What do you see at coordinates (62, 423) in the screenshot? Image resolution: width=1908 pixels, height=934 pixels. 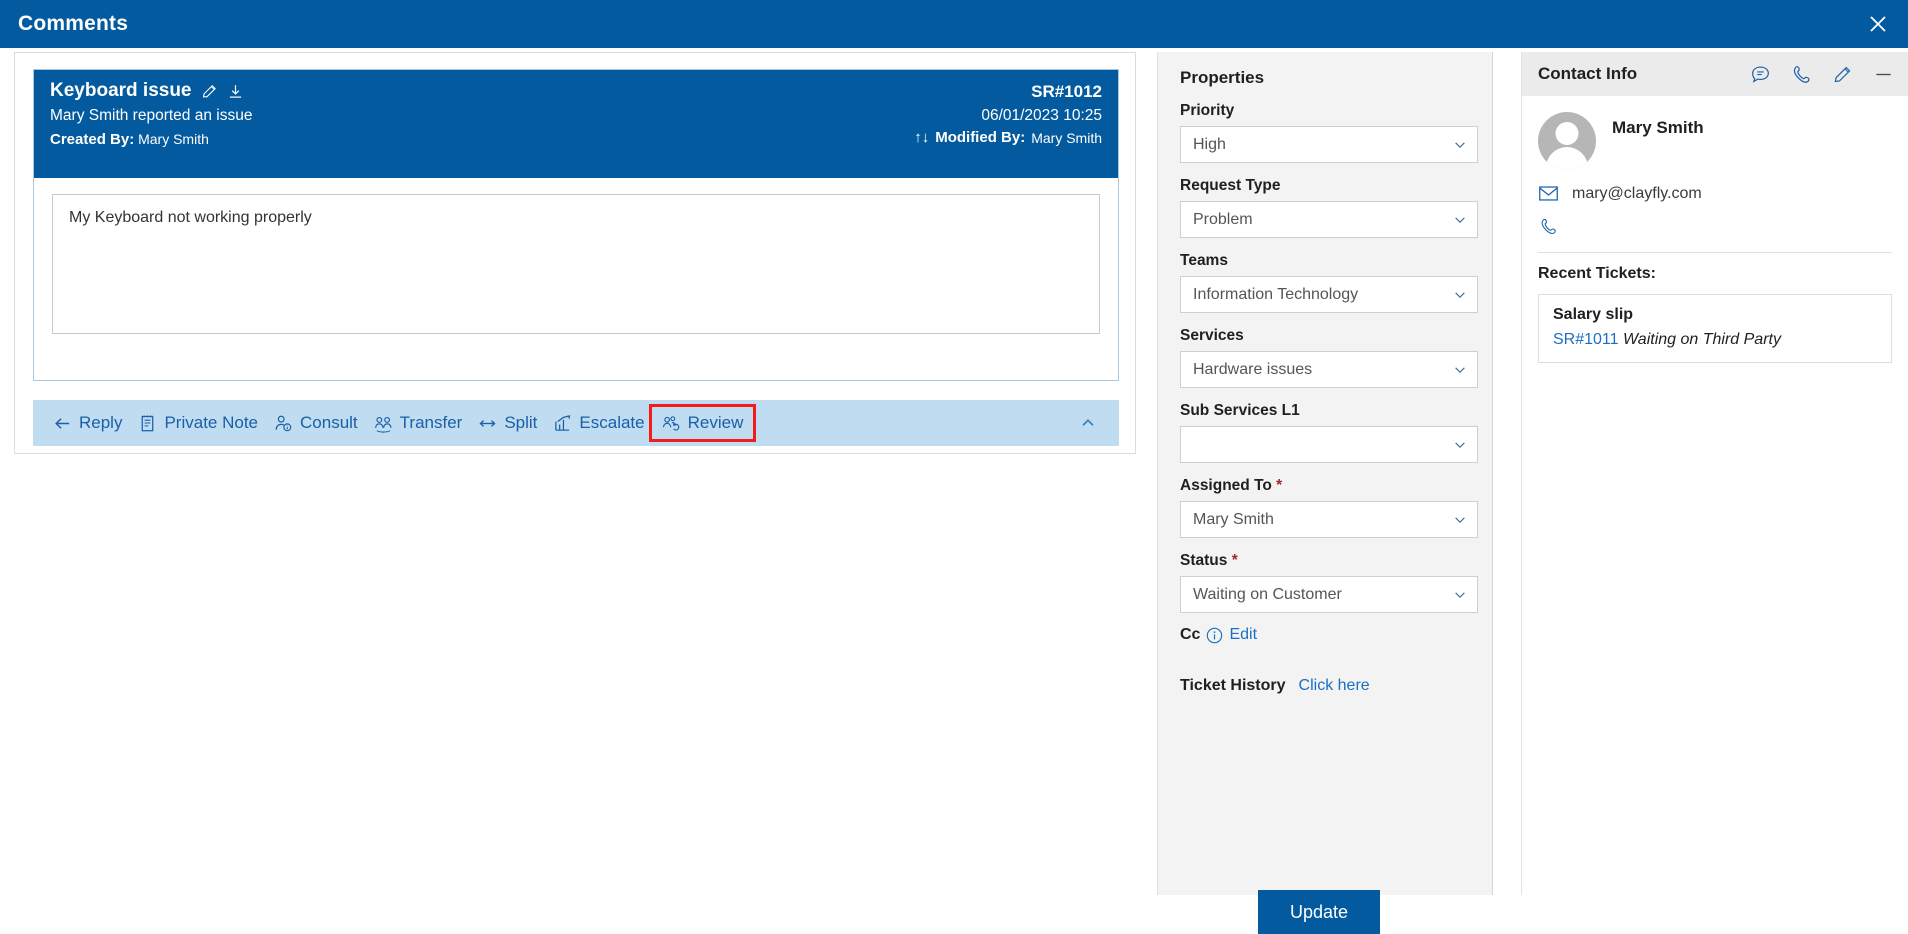 I see `reply-arrow-icon` at bounding box center [62, 423].